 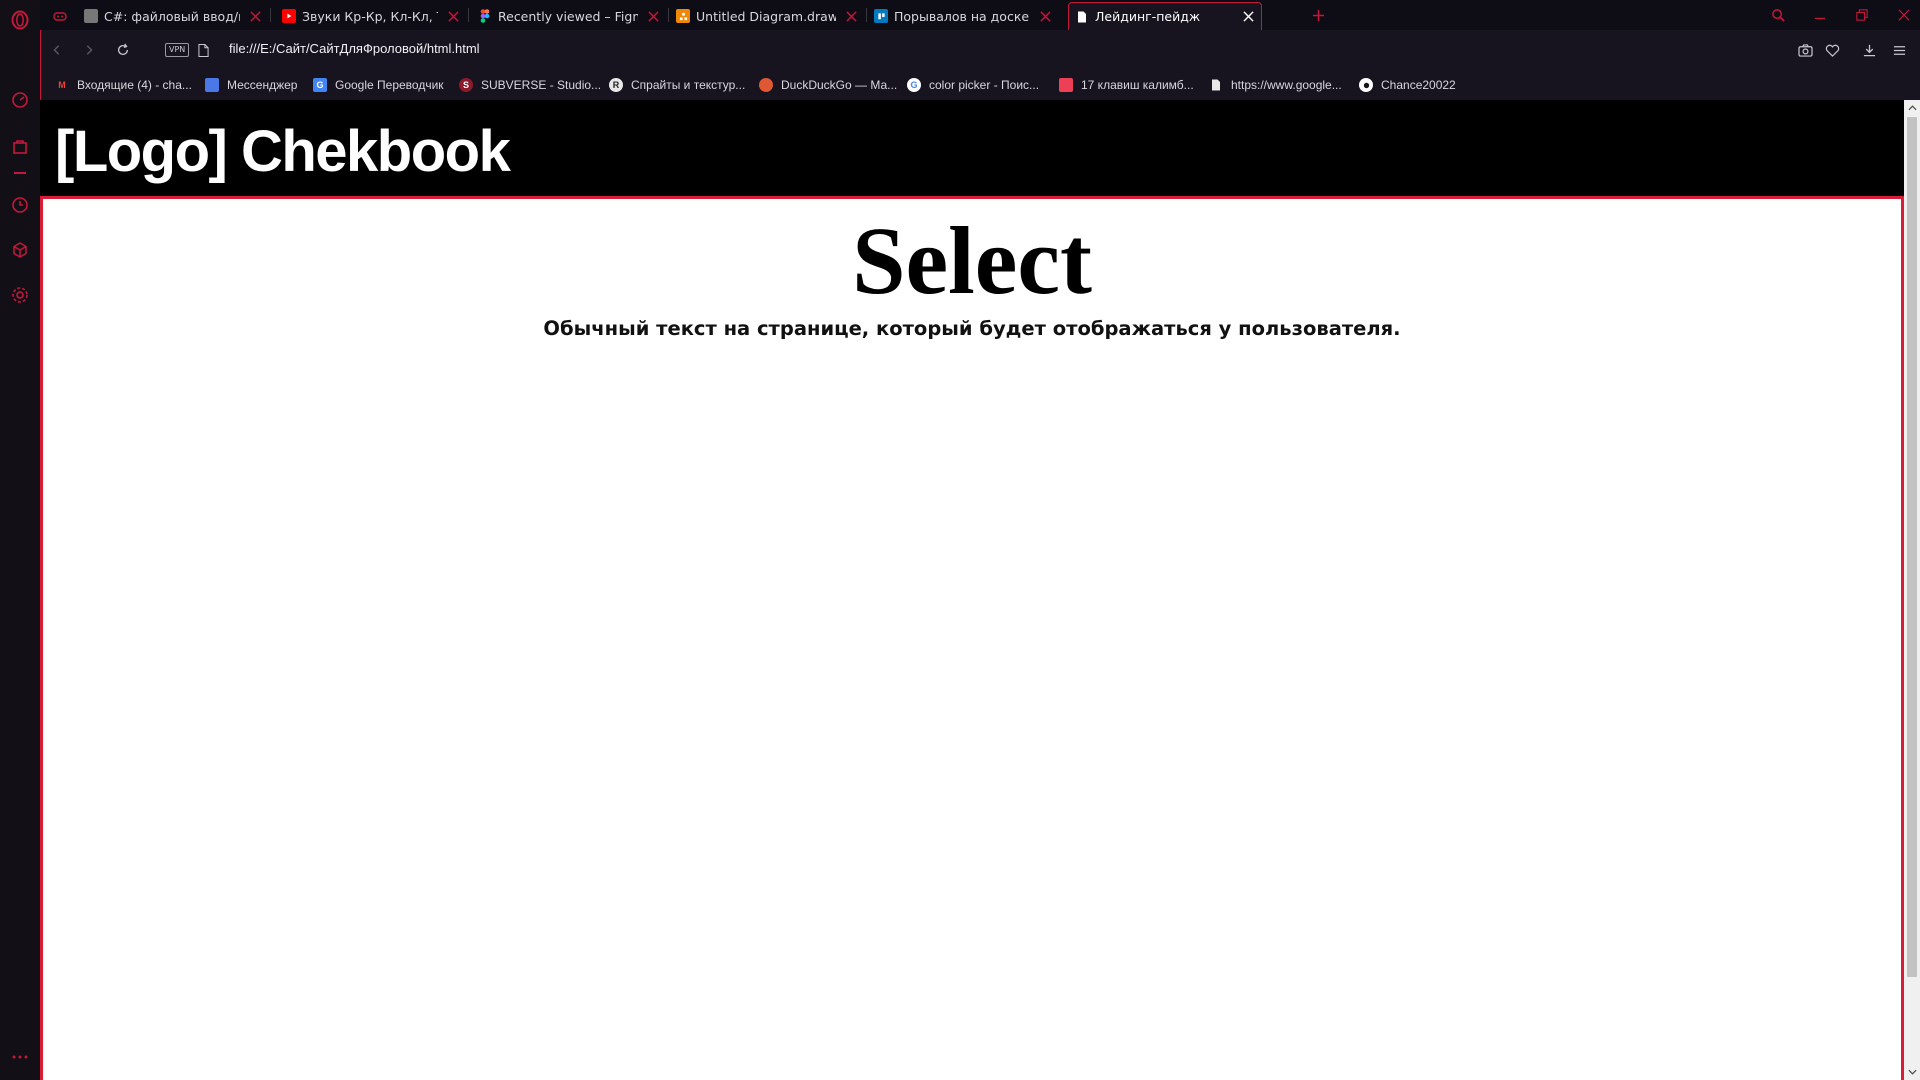 What do you see at coordinates (20, 250) in the screenshot?
I see `extensions-cube-icon` at bounding box center [20, 250].